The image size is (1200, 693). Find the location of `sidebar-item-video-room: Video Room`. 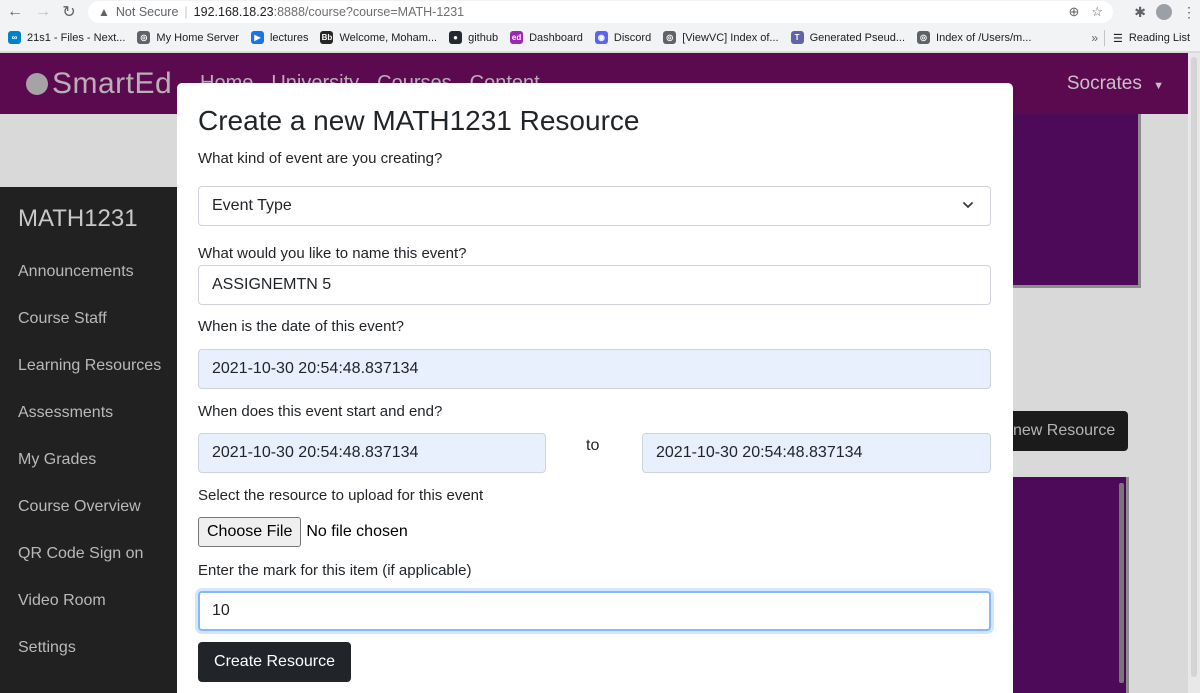

sidebar-item-video-room: Video Room is located at coordinates (62, 601).